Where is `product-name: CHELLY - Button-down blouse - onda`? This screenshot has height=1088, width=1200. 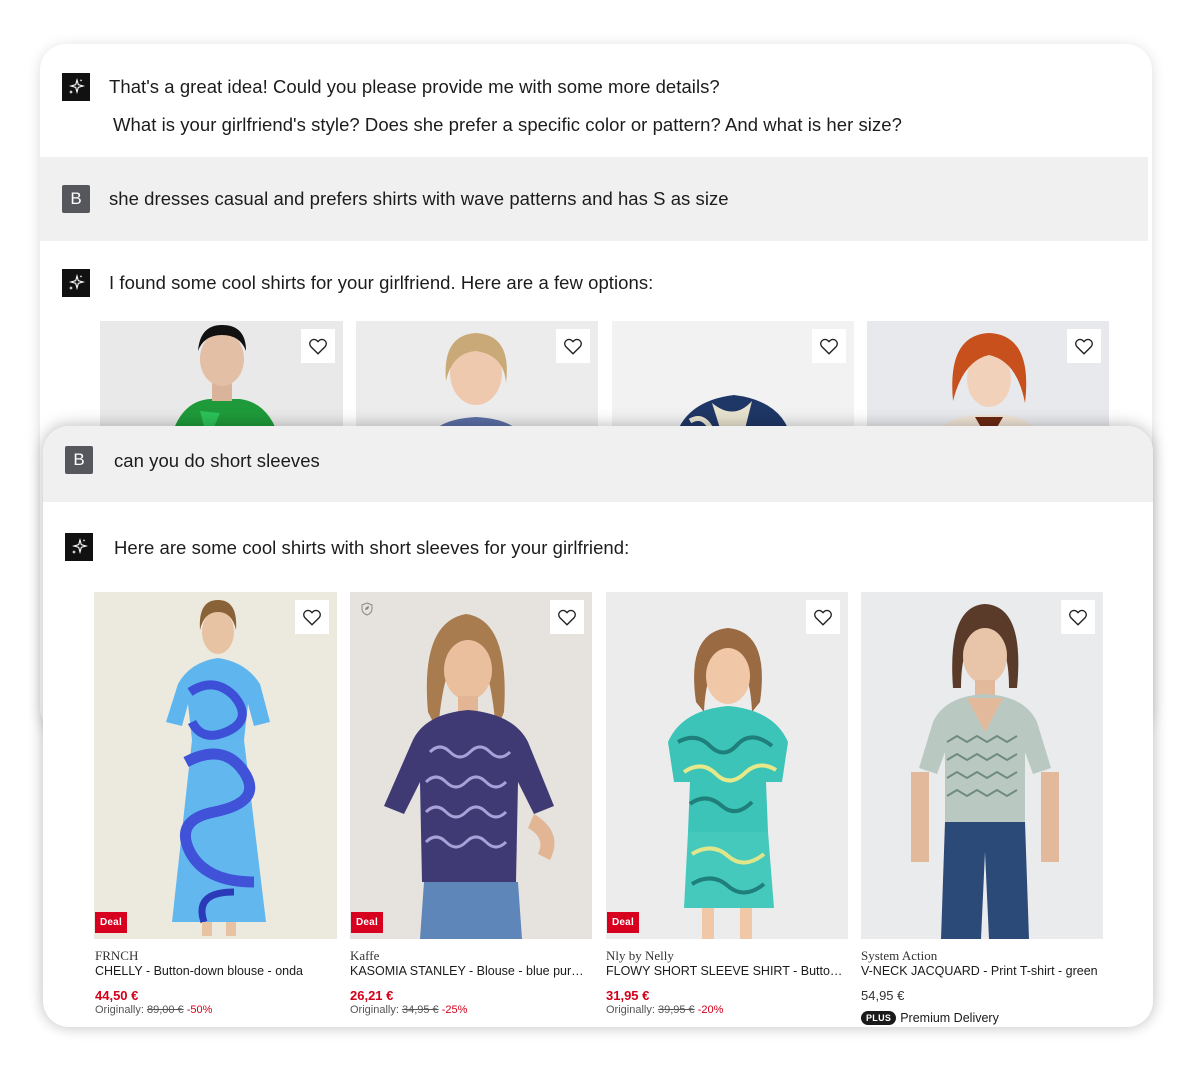
product-name: CHELLY - Button-down blouse - onda is located at coordinates (215, 971).